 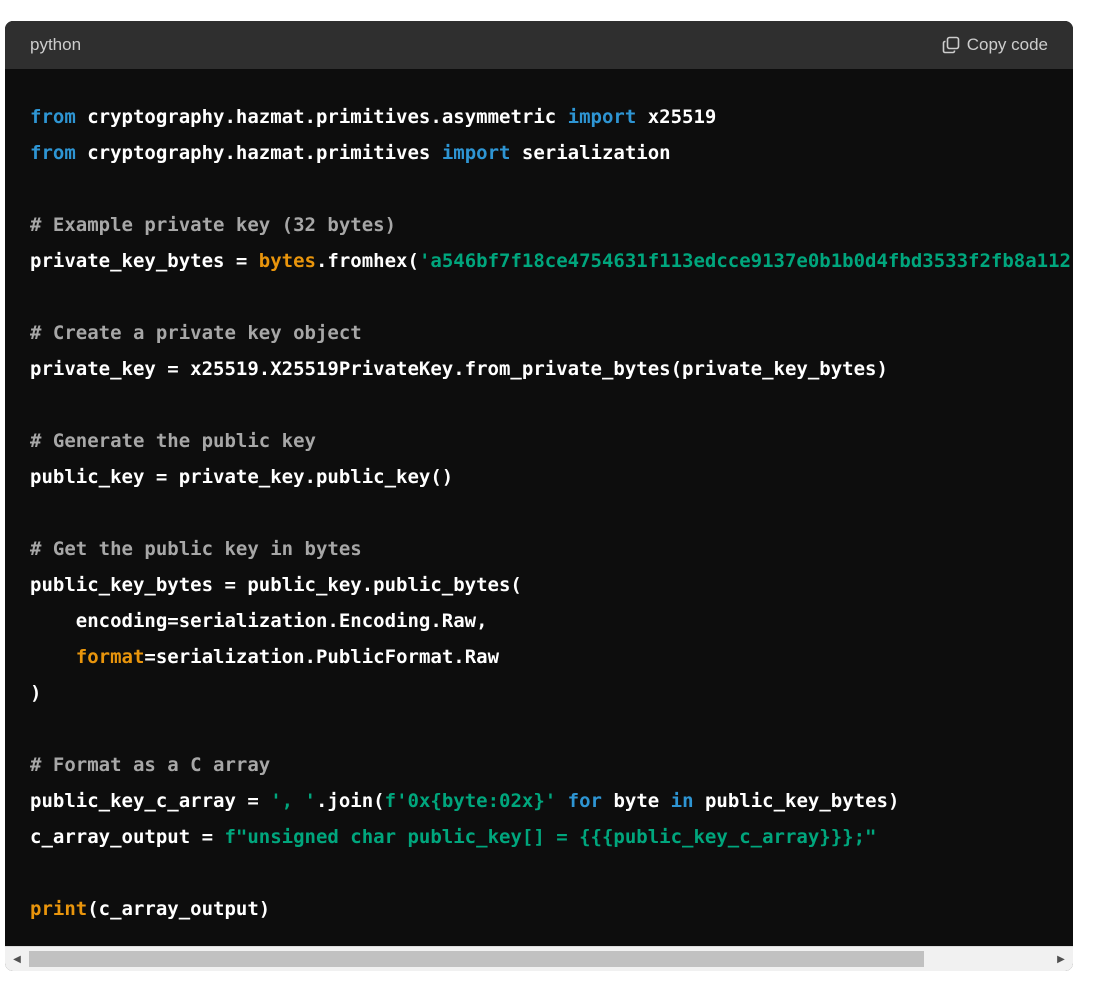 What do you see at coordinates (551, 225) in the screenshot?
I see `code-line: # Example private key (32 bytes)` at bounding box center [551, 225].